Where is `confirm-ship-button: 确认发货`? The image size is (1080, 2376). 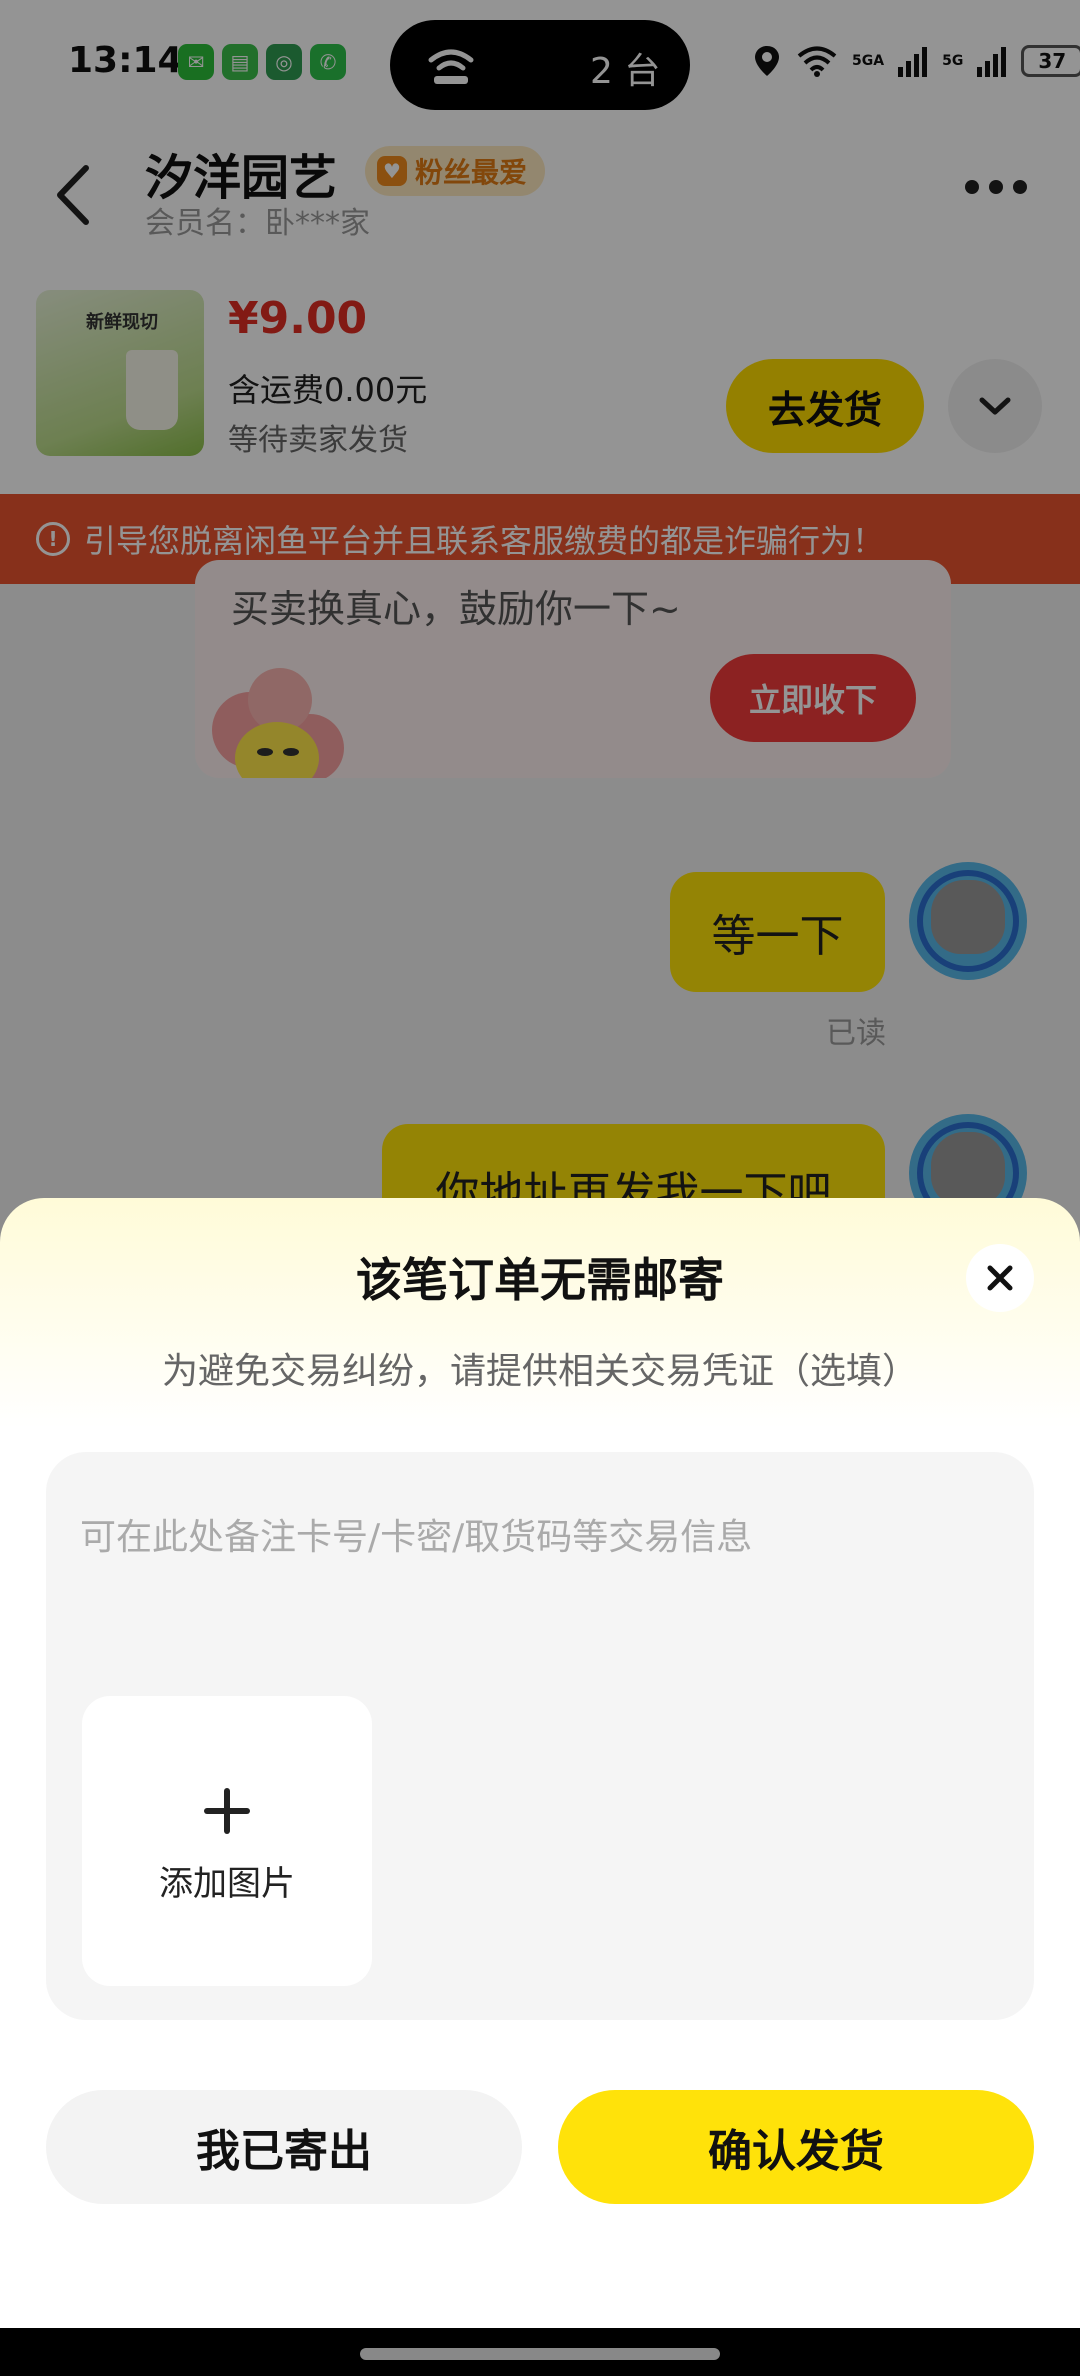 confirm-ship-button: 确认发货 is located at coordinates (796, 2147).